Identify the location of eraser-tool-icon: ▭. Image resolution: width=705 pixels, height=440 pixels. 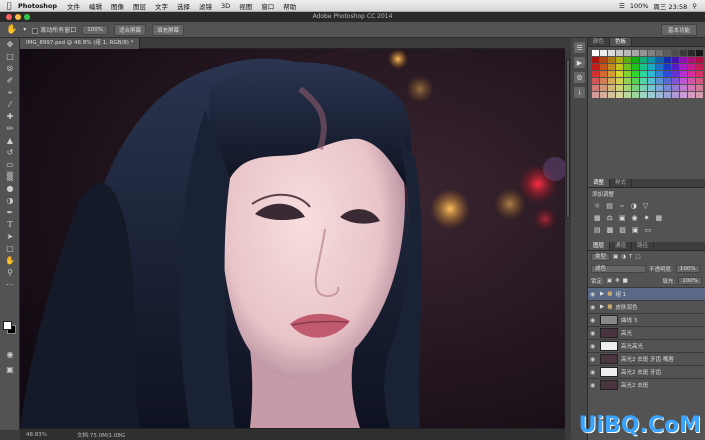
(10, 164).